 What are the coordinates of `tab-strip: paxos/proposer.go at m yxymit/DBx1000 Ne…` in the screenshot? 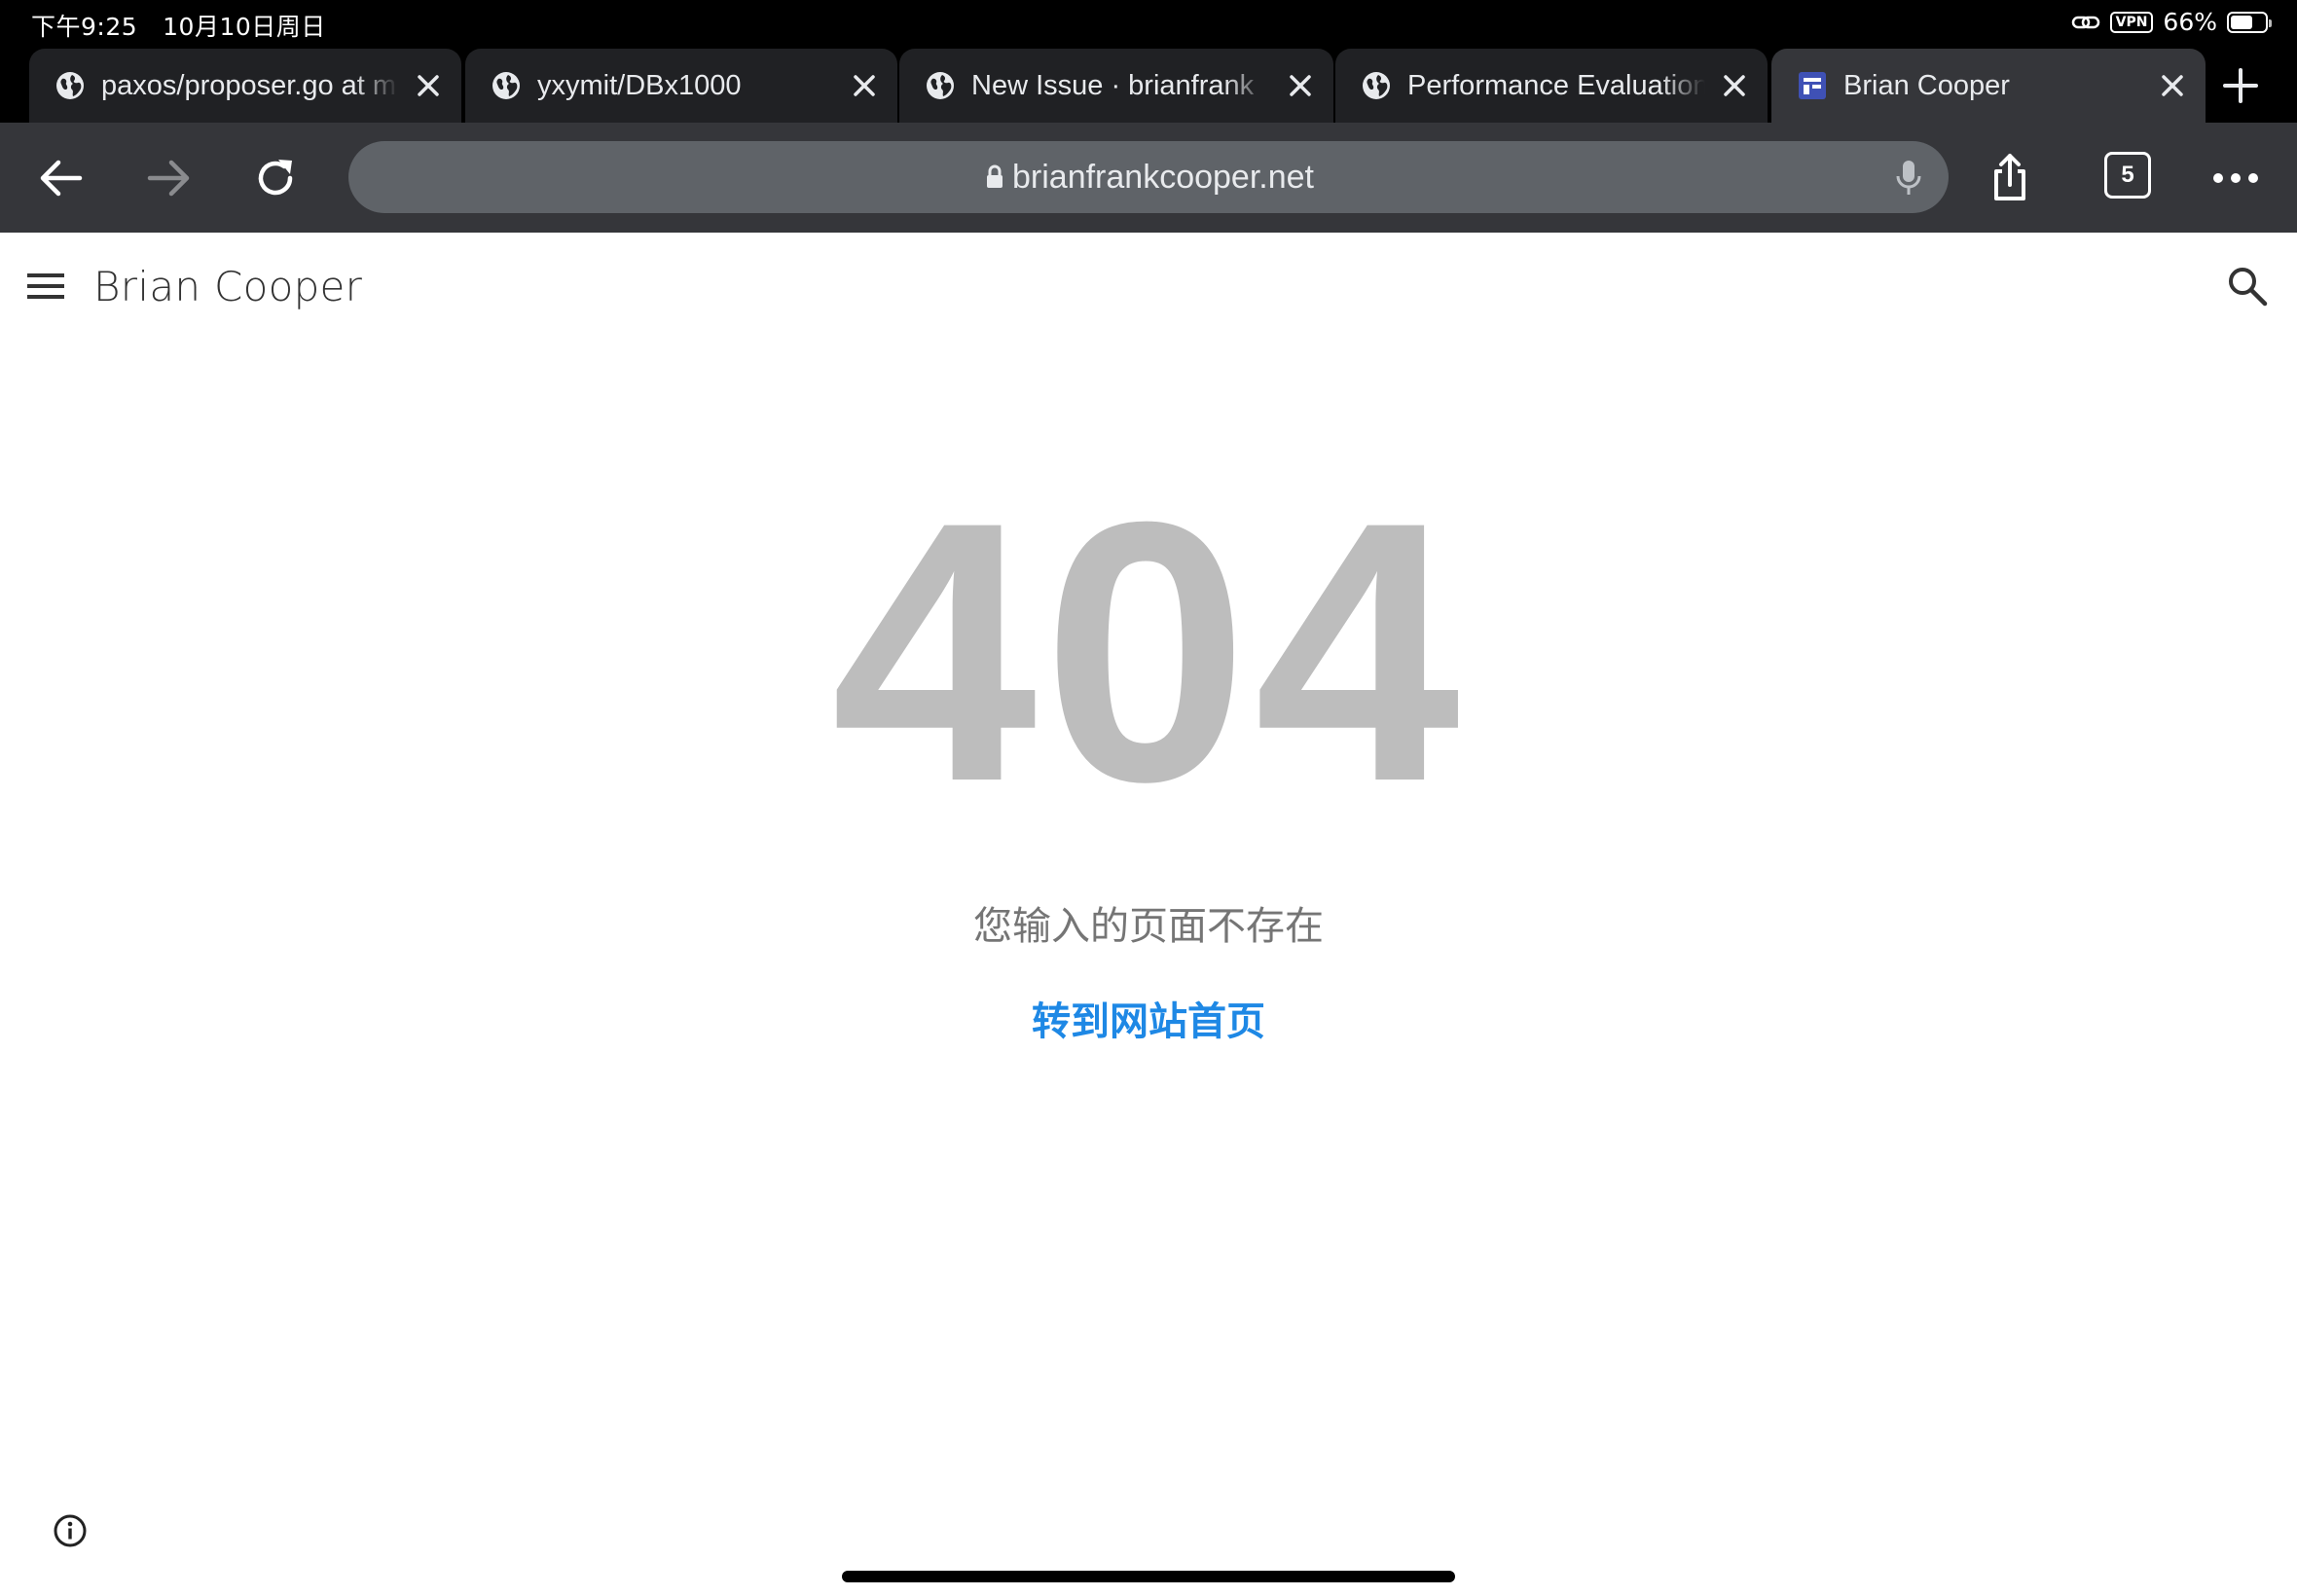 It's located at (1148, 86).